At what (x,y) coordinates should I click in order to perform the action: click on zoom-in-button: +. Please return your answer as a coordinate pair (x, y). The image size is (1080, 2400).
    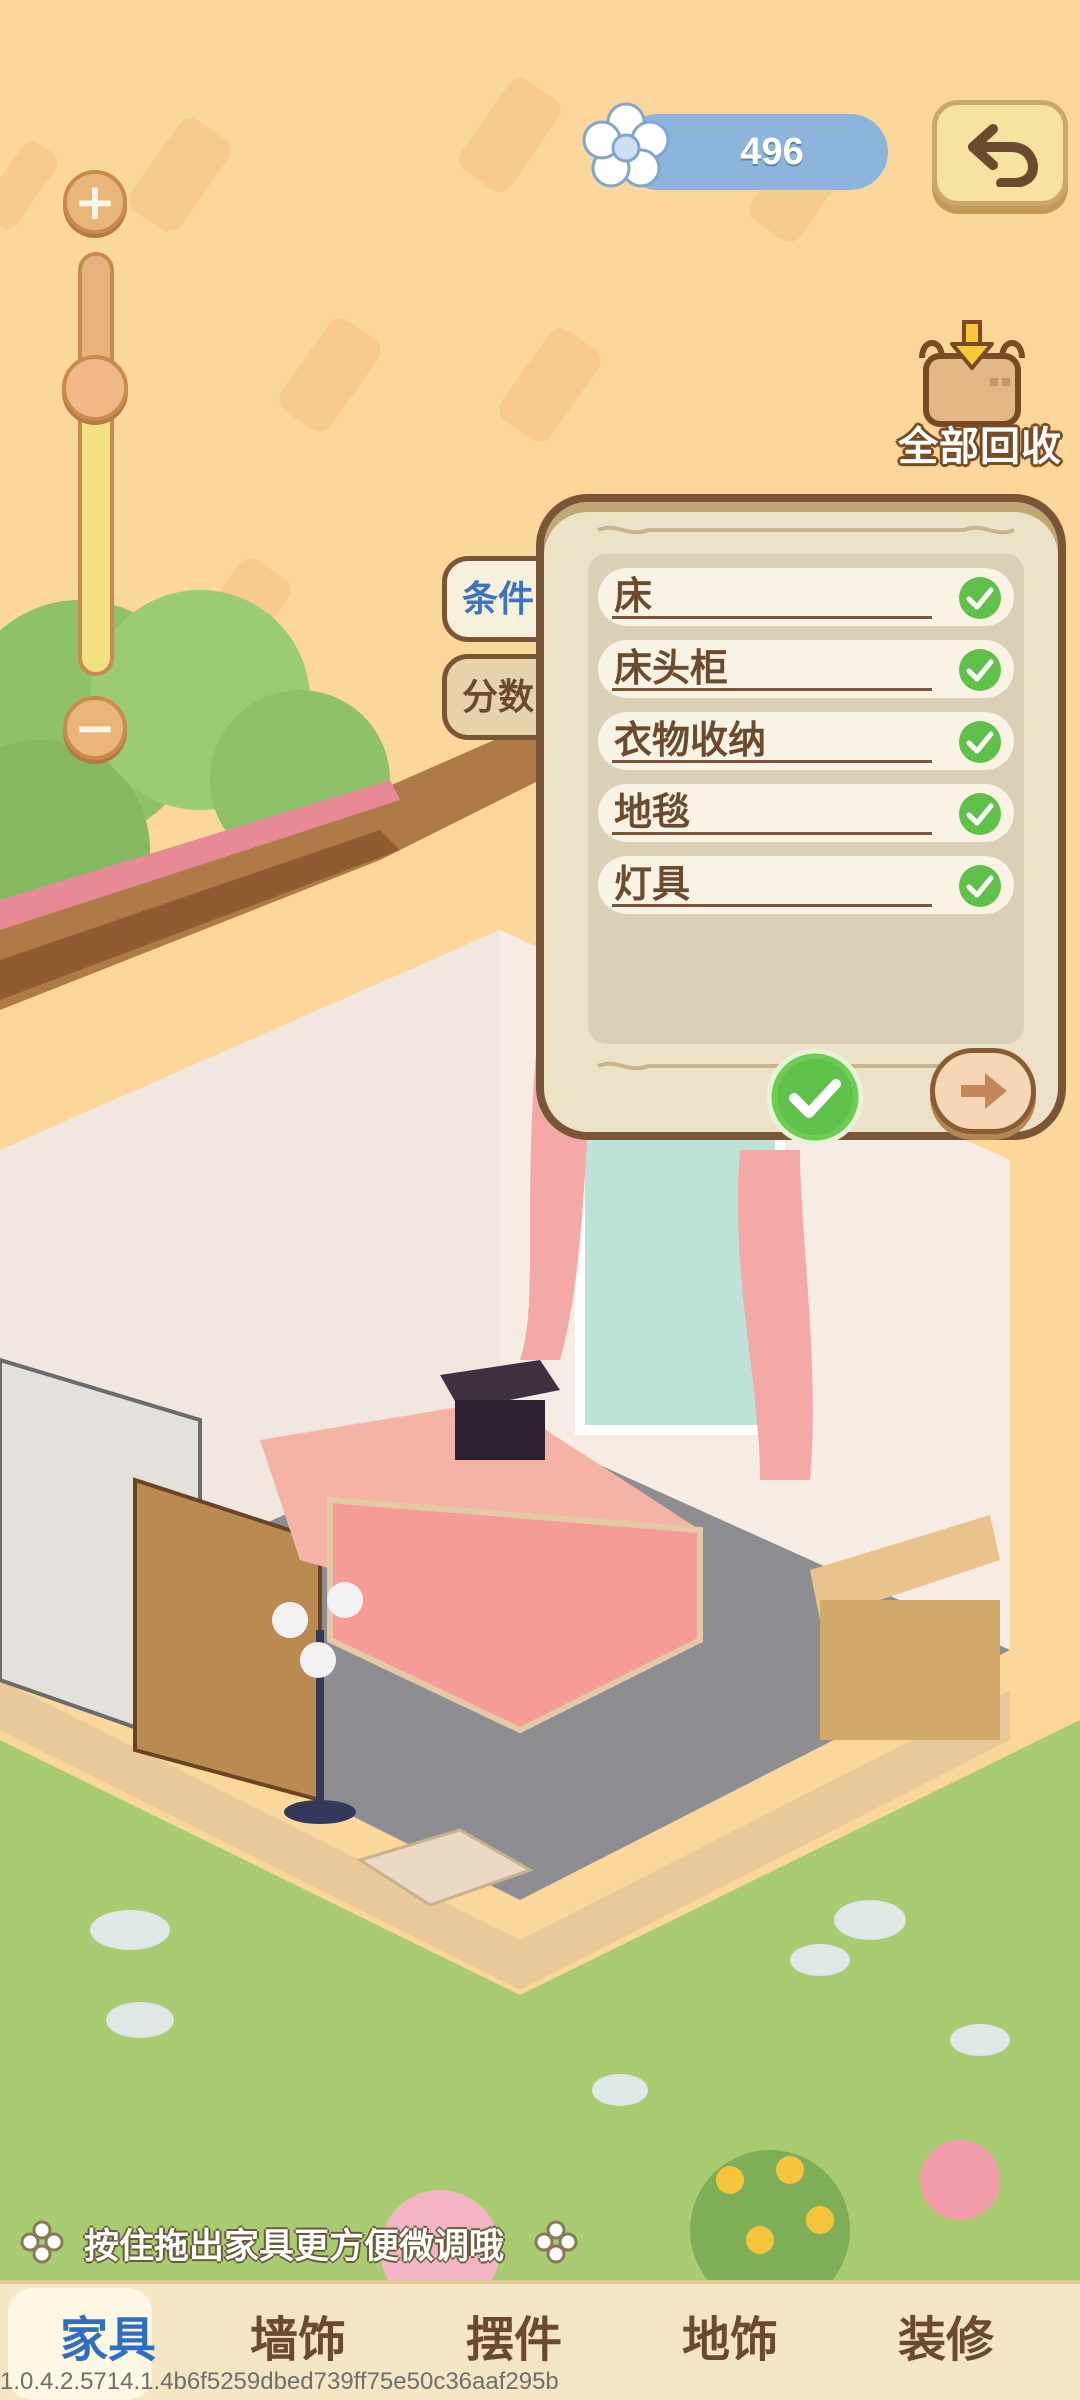
    Looking at the image, I should click on (95, 202).